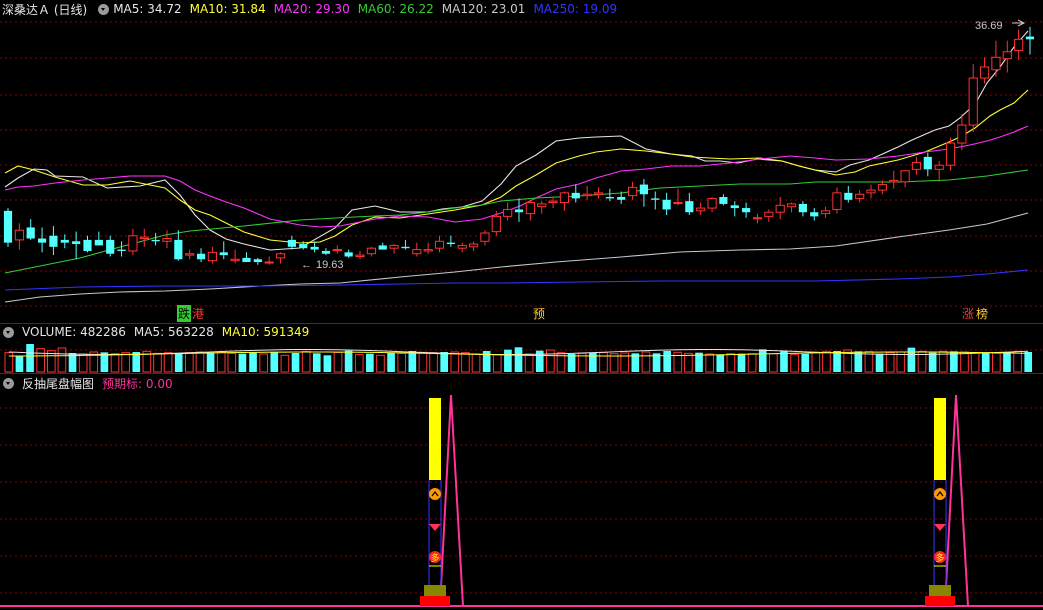 The width and height of the screenshot is (1043, 610). Describe the element at coordinates (539, 314) in the screenshot. I see `marker-text: 预` at that location.